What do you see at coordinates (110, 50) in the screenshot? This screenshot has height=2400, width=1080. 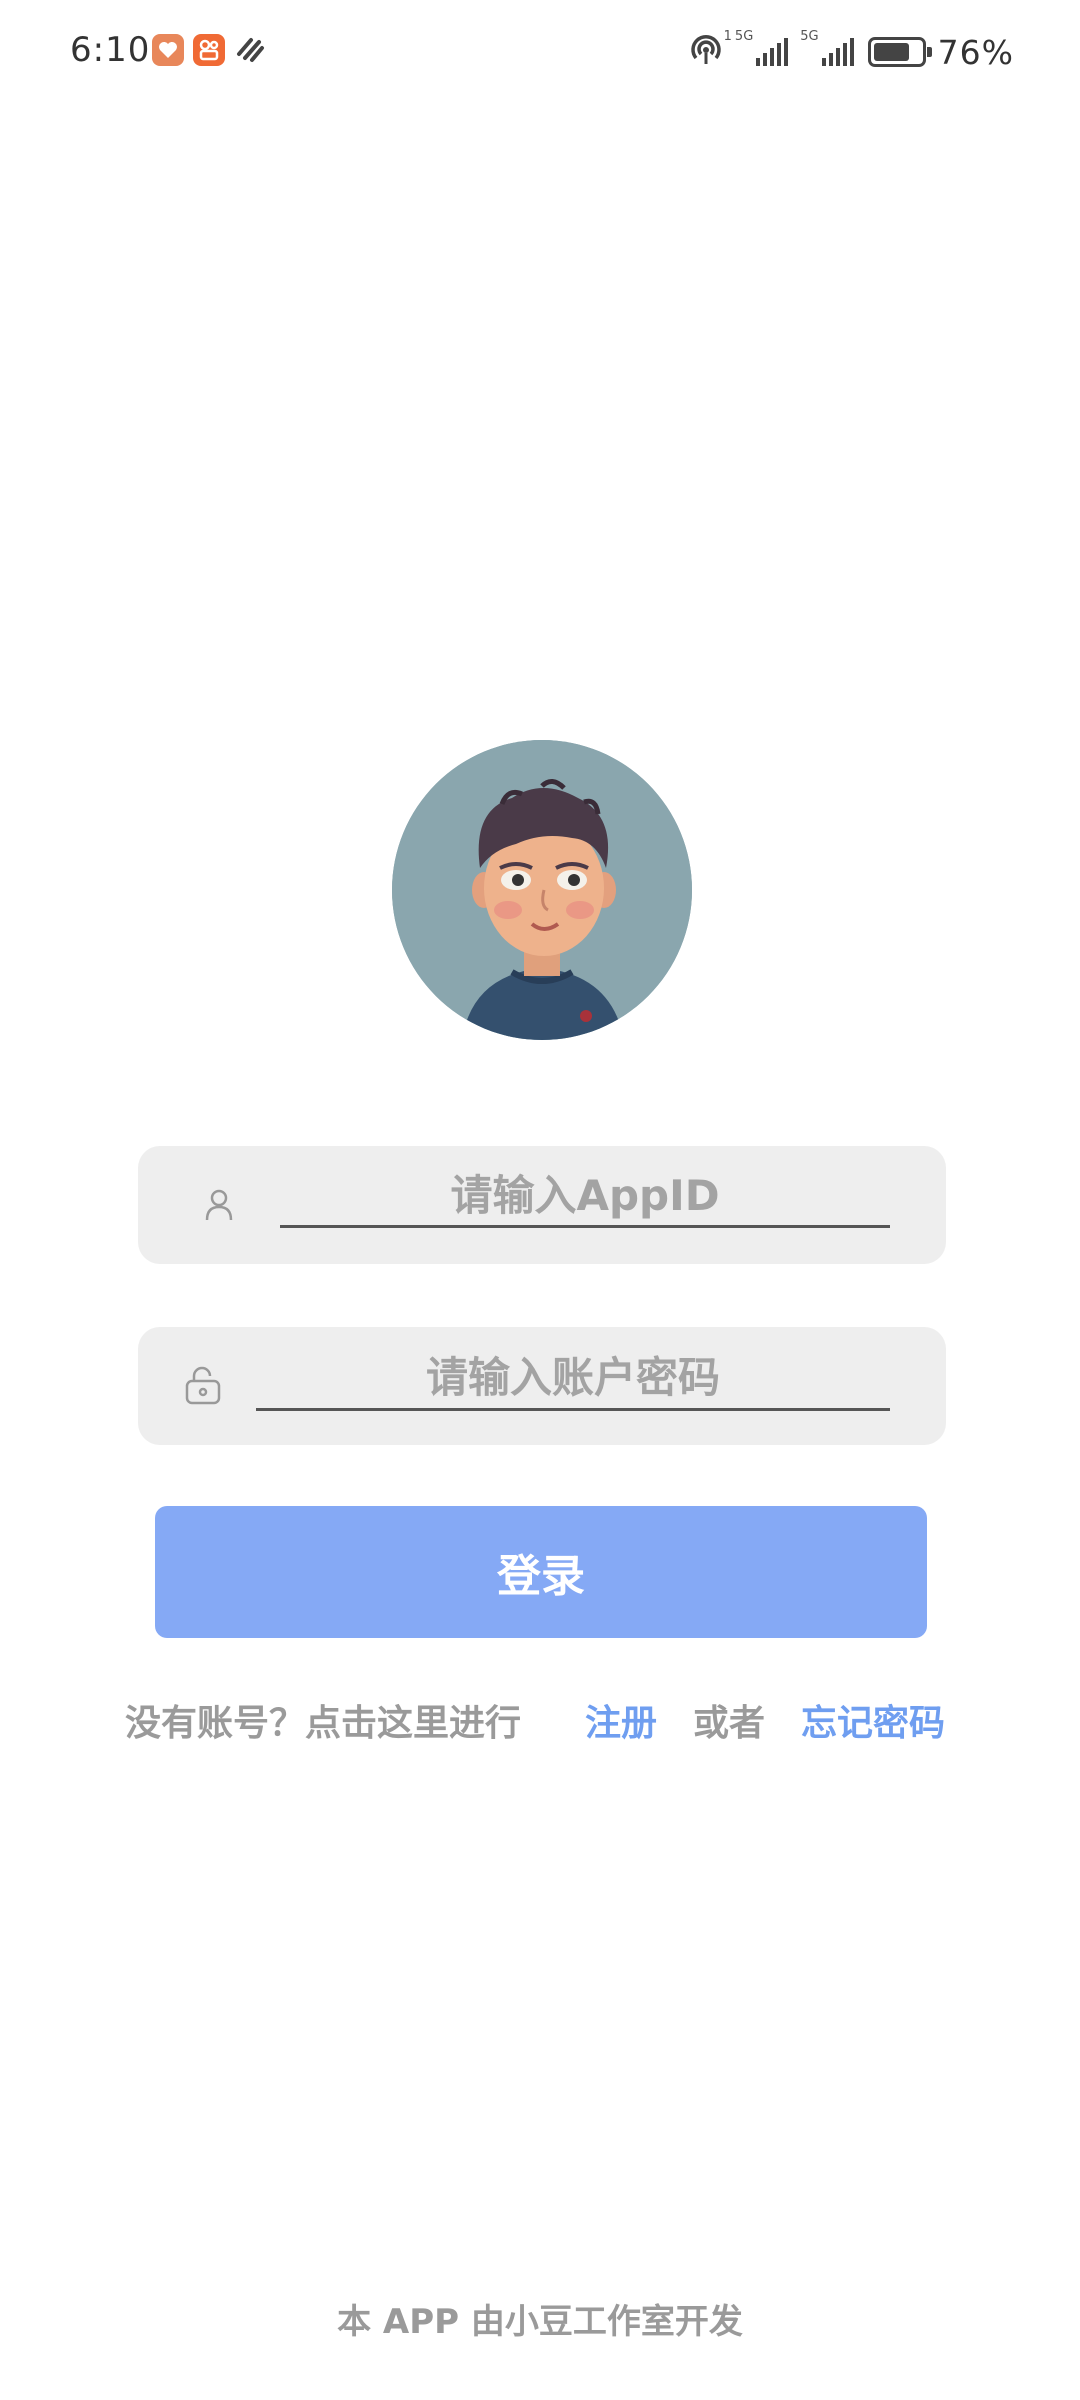 I see `status-time: 6:10` at bounding box center [110, 50].